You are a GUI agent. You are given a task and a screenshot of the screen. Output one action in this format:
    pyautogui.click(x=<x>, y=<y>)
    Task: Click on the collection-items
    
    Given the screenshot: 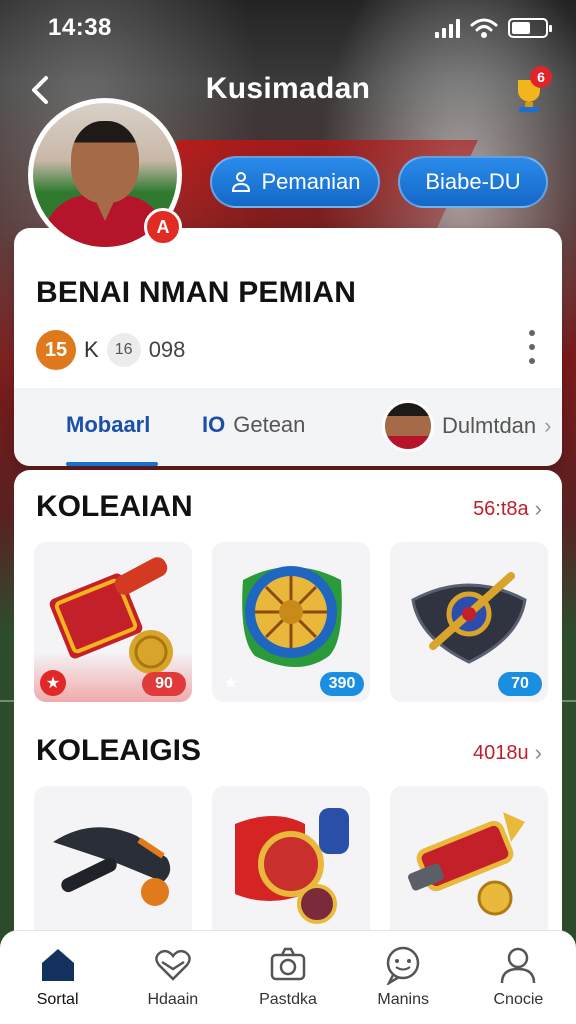 What is the action you would take?
    pyautogui.click(x=291, y=866)
    